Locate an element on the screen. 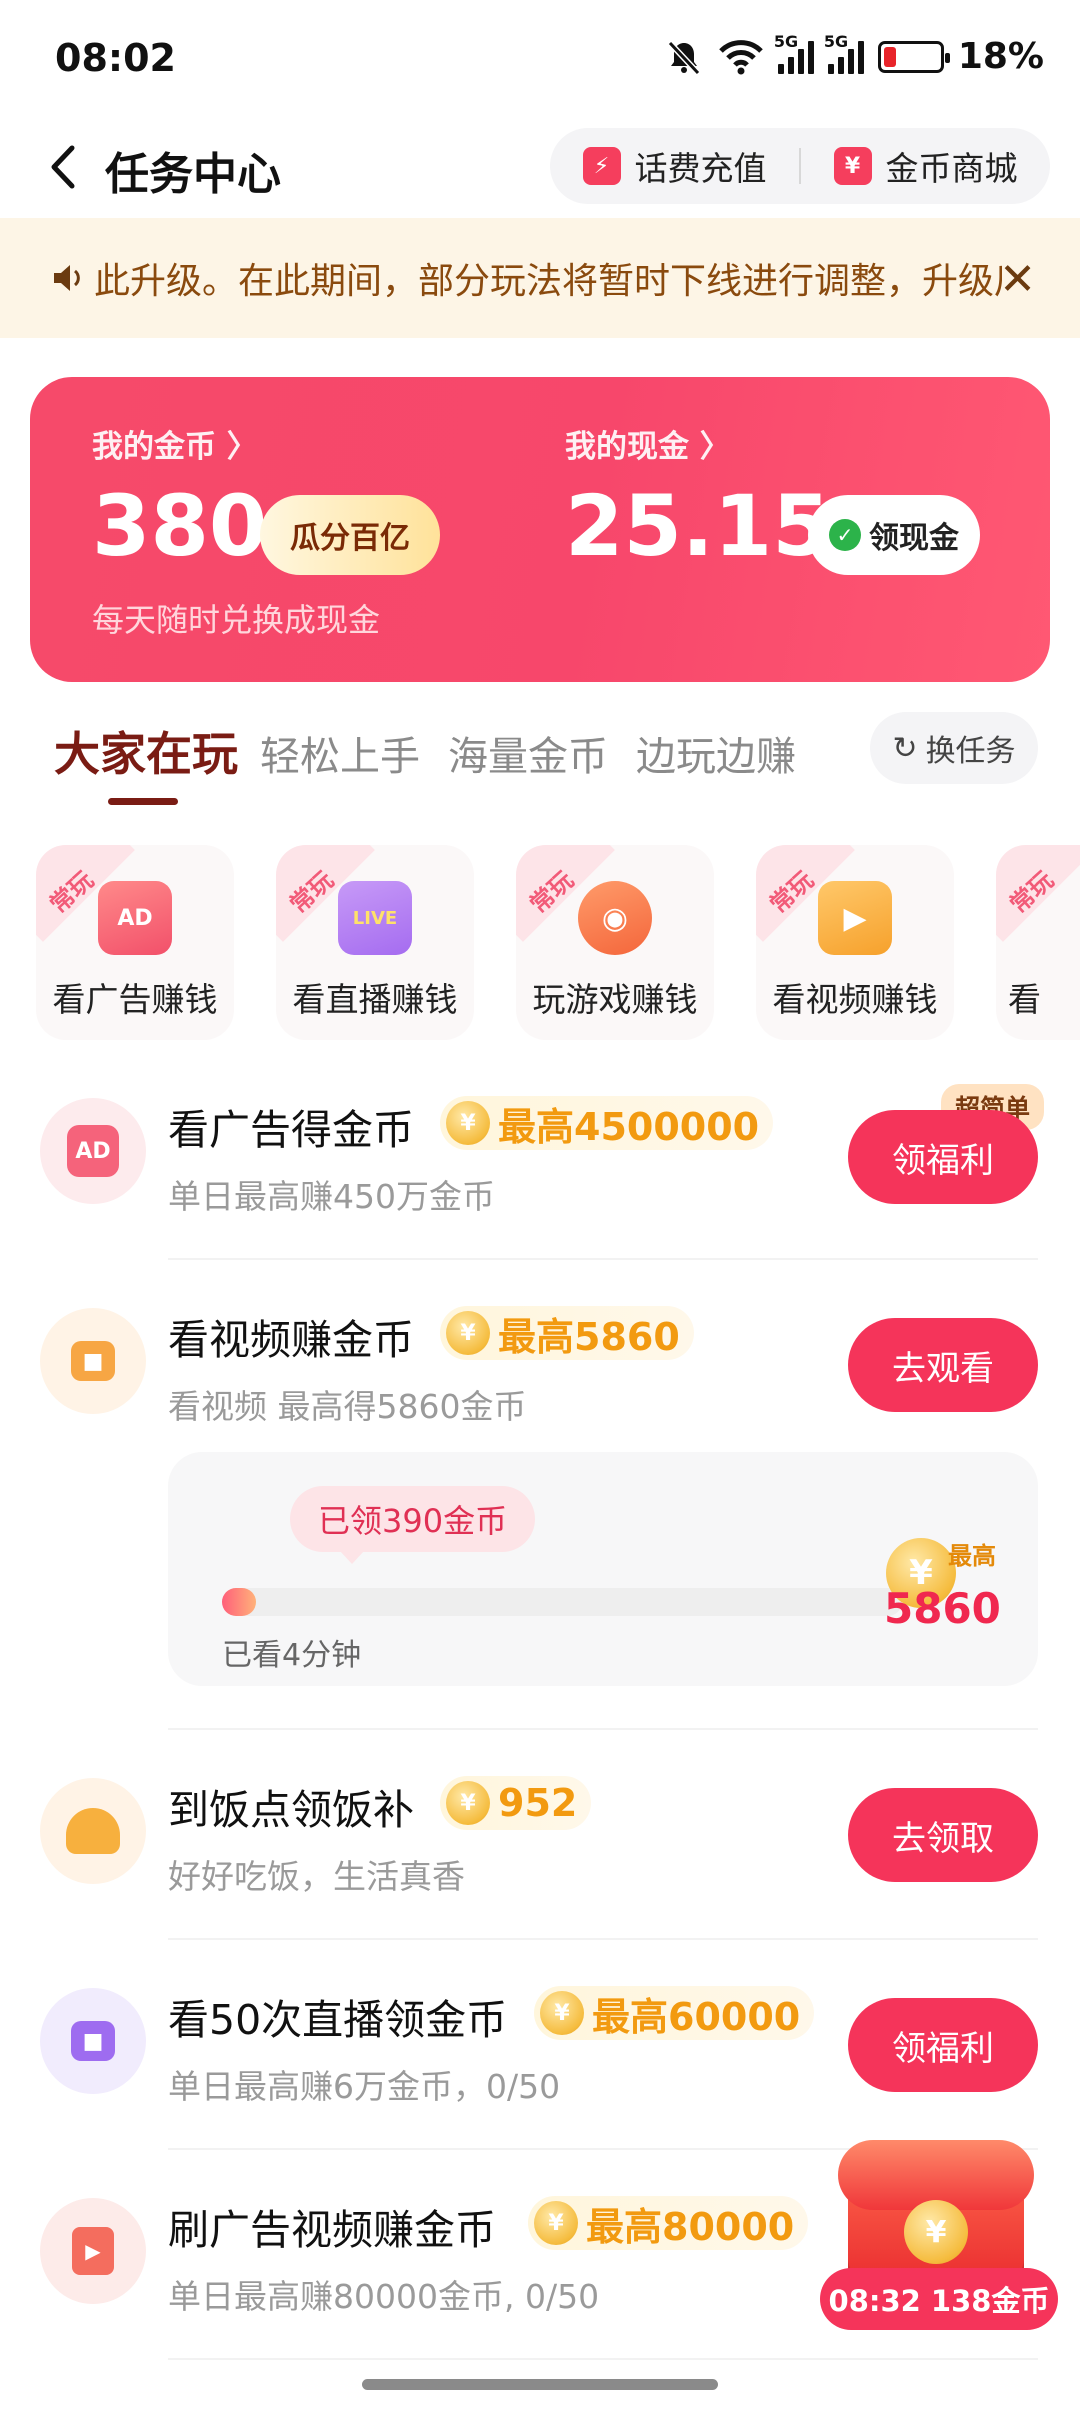 Image resolution: width=1080 pixels, height=2412 pixels. task-reward: ¥ 最高60000 is located at coordinates (674, 2013).